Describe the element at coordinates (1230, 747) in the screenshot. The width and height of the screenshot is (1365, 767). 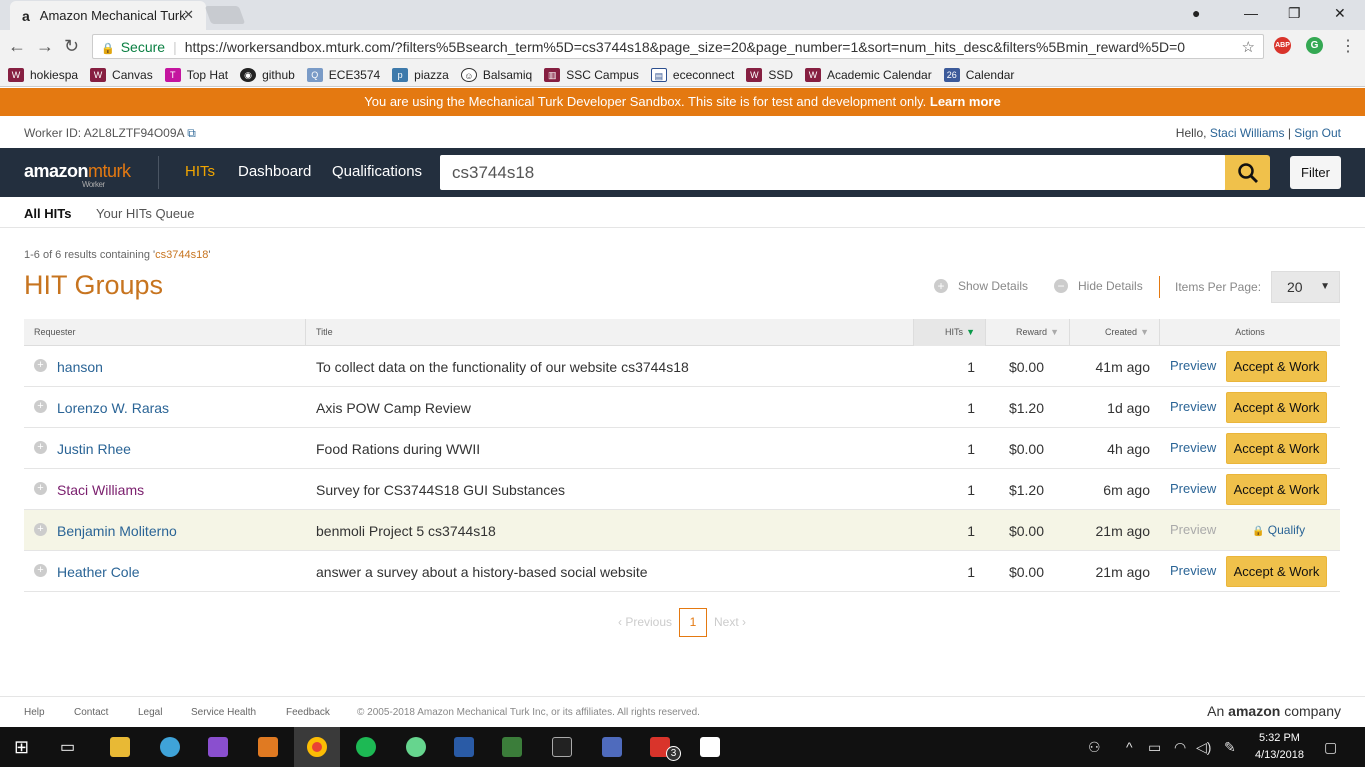
I see `pen-icon: ✎` at that location.